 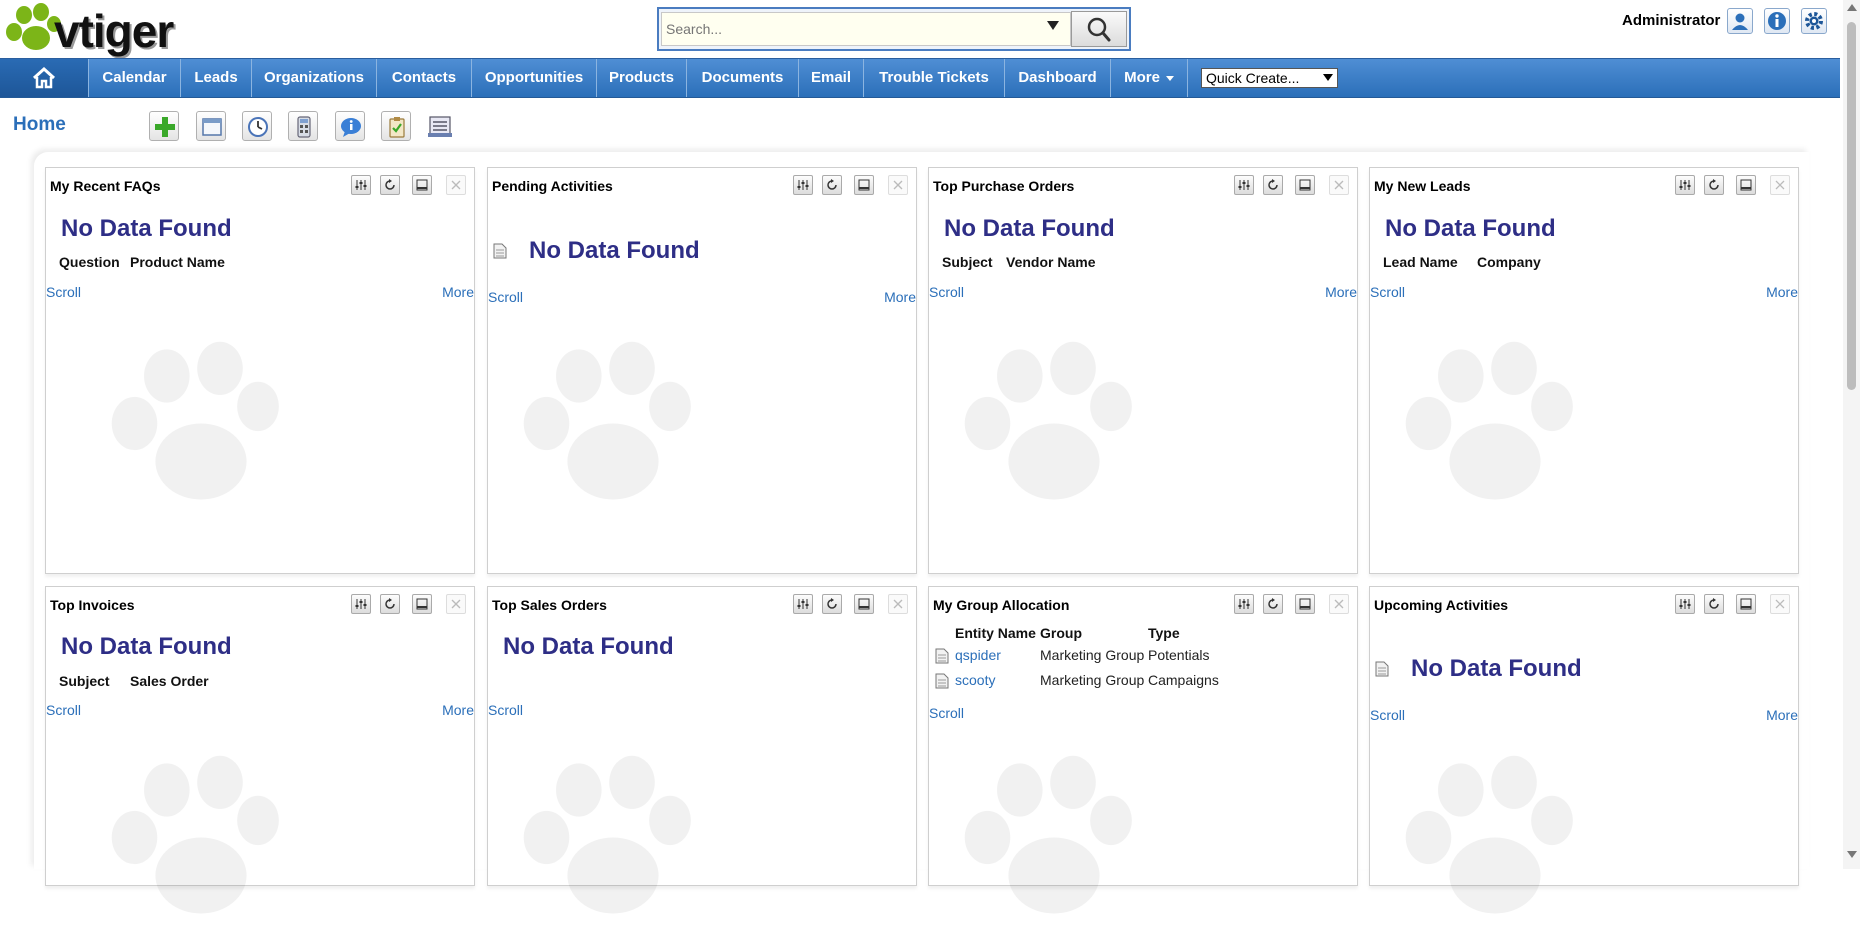 I want to click on scrollbar-thumb, so click(x=1851, y=206).